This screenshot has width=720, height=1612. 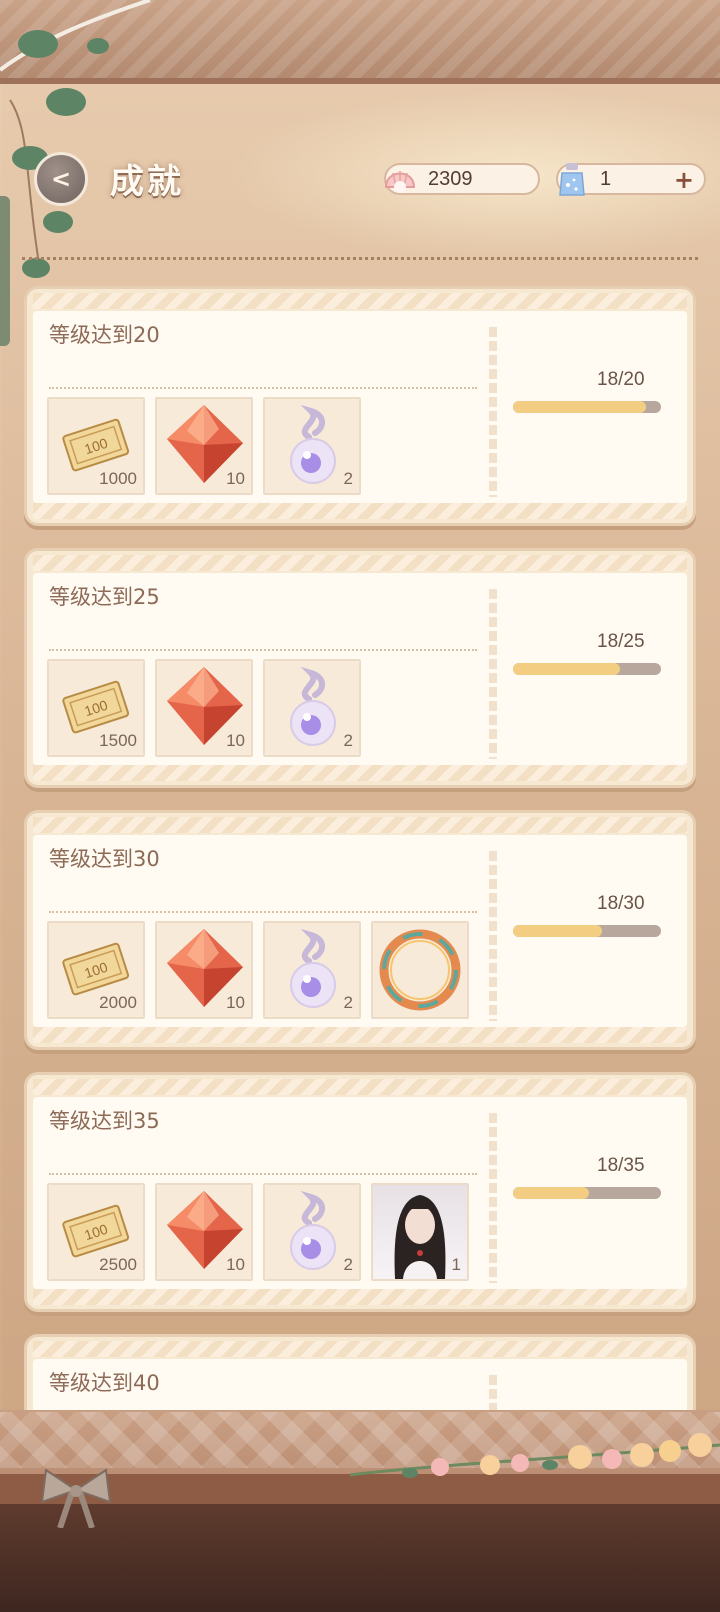 I want to click on reward-list: 100 2000 10 2, so click(x=258, y=970).